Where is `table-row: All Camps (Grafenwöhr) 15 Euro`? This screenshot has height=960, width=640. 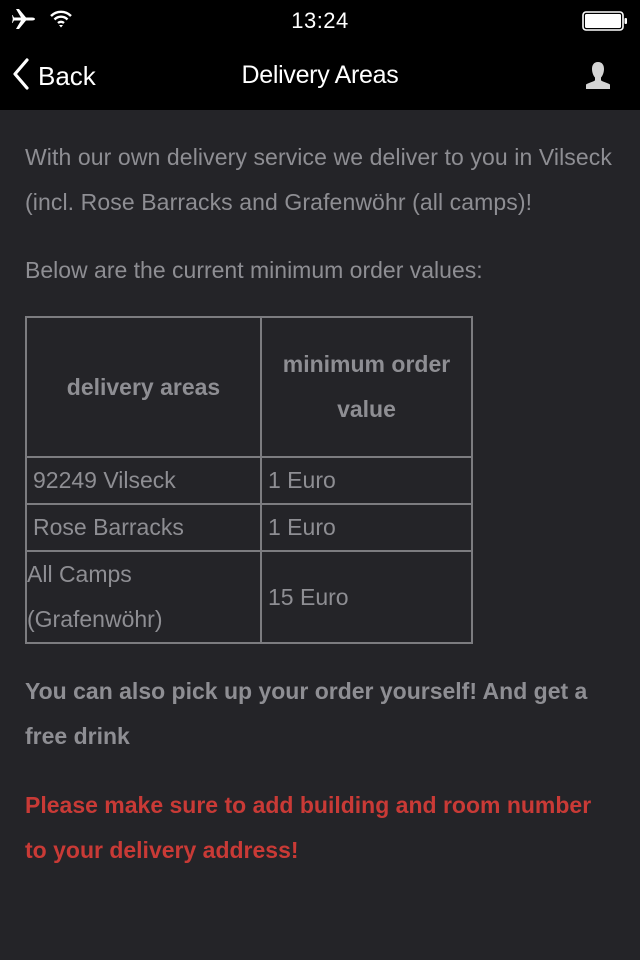
table-row: All Camps (Grafenwöhr) 15 Euro is located at coordinates (249, 597).